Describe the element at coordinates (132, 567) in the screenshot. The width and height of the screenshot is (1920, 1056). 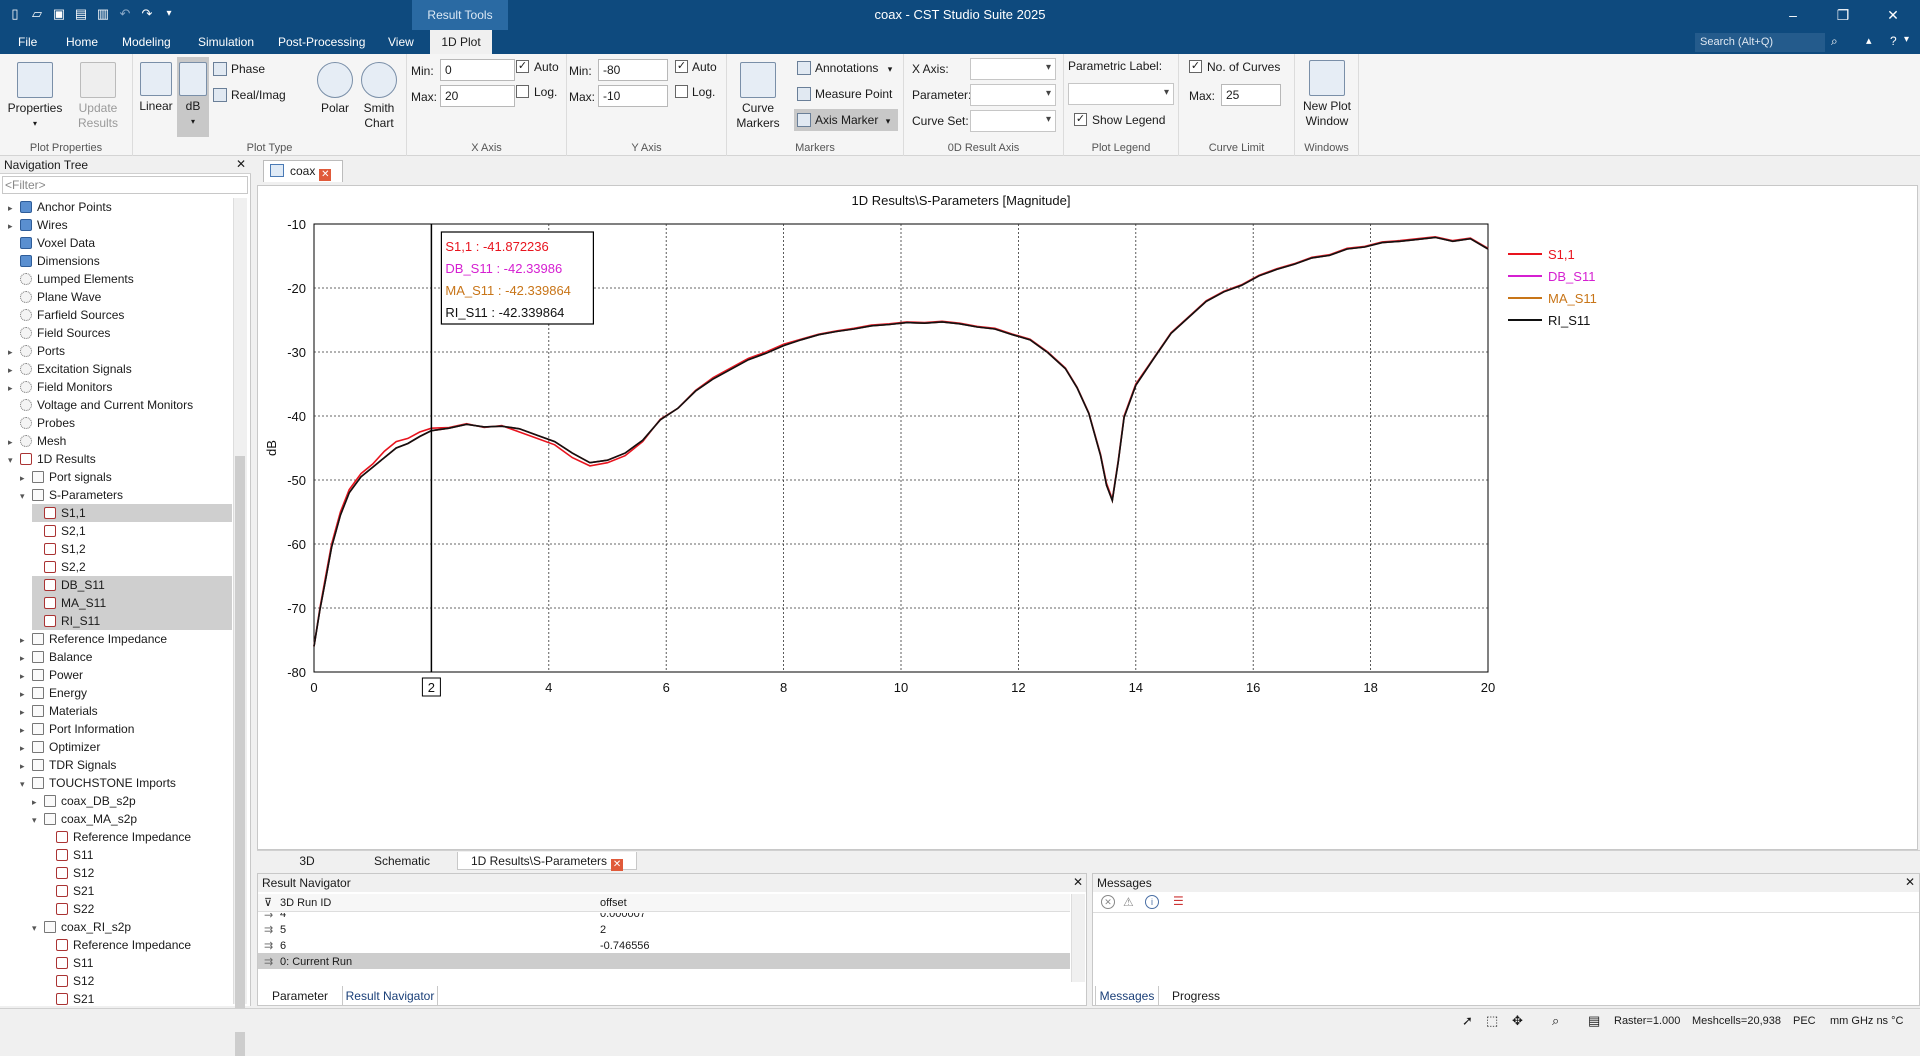
I see `tree-item: S2,2` at that location.